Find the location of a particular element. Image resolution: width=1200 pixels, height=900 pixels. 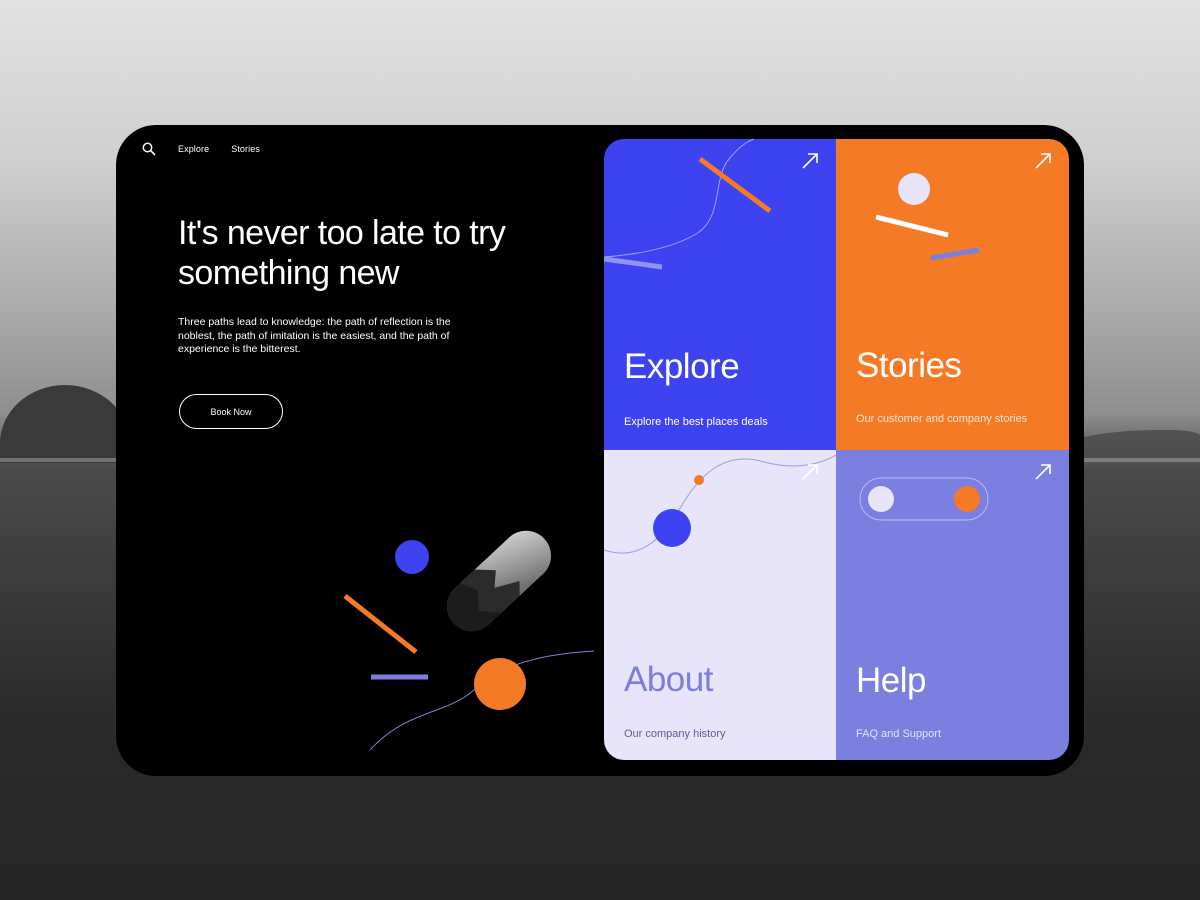

tile-stories: Stories Our customer and company stories is located at coordinates (952, 294).